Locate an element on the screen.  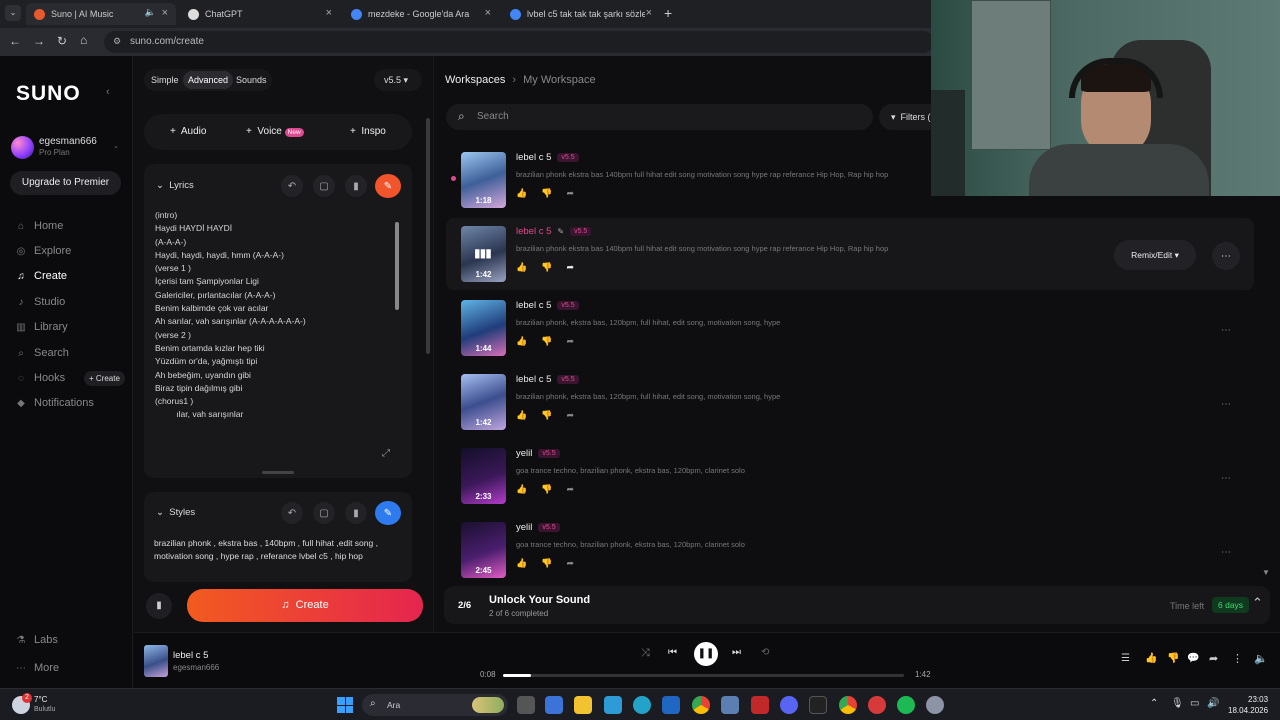
temperature: 7°C is located at coordinates (40, 699).